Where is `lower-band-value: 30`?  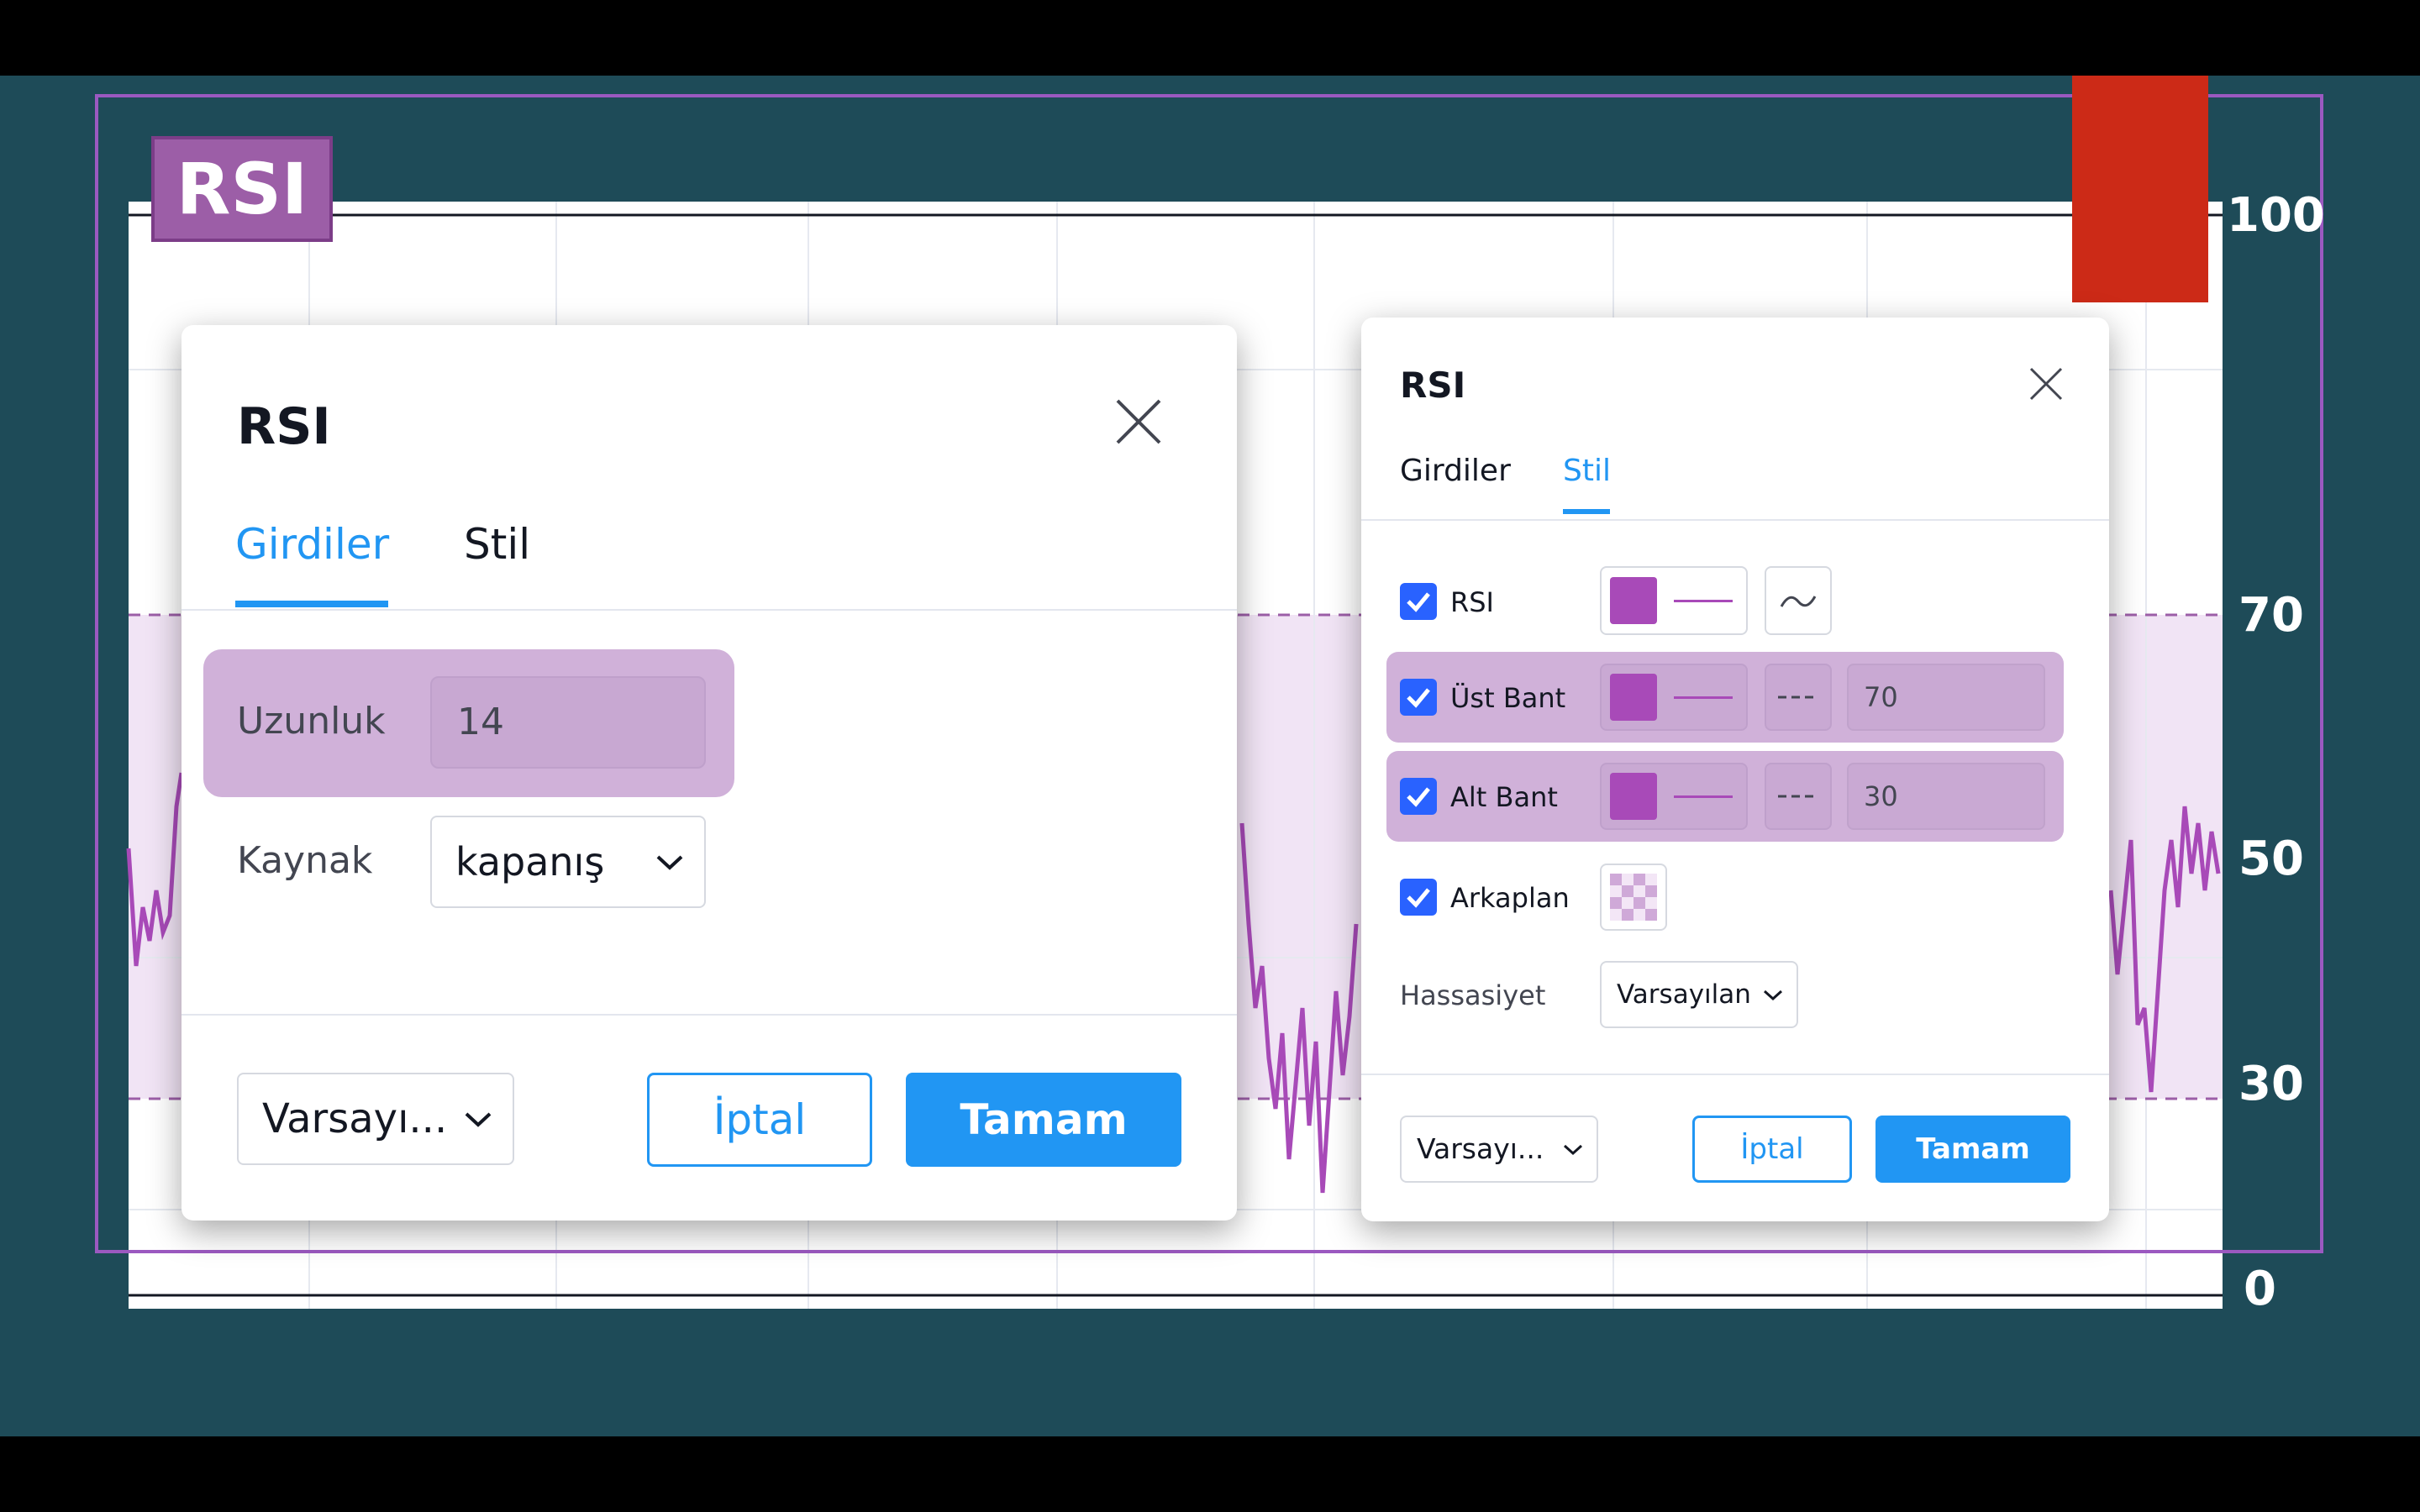 lower-band-value: 30 is located at coordinates (1946, 796).